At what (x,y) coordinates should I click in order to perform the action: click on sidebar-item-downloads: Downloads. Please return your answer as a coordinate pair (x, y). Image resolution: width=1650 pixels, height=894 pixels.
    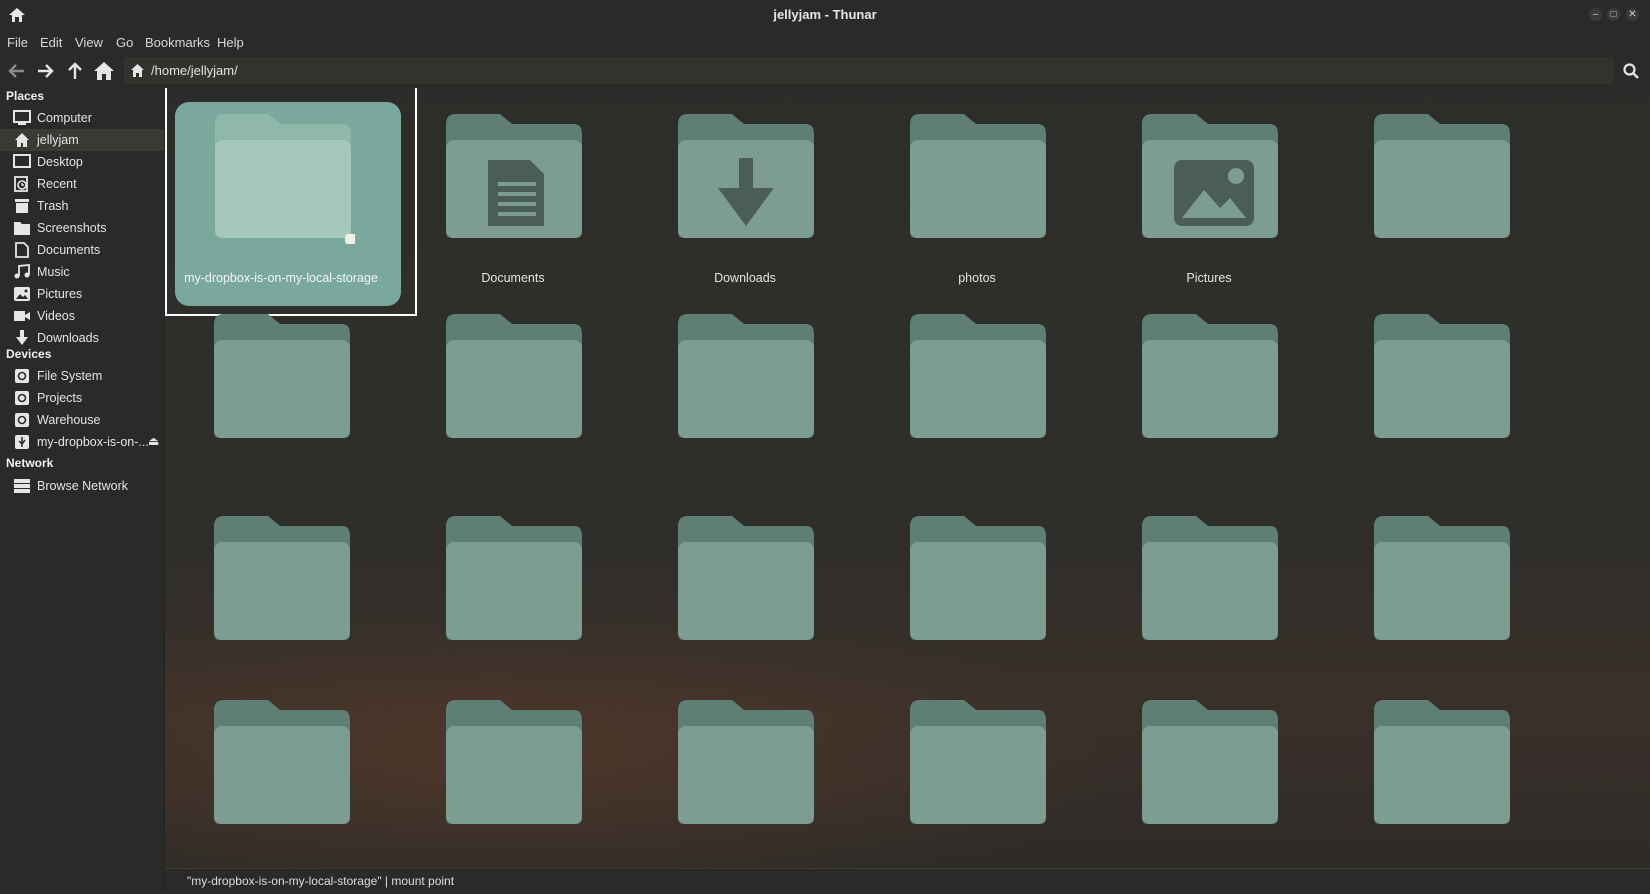
    Looking at the image, I should click on (82, 338).